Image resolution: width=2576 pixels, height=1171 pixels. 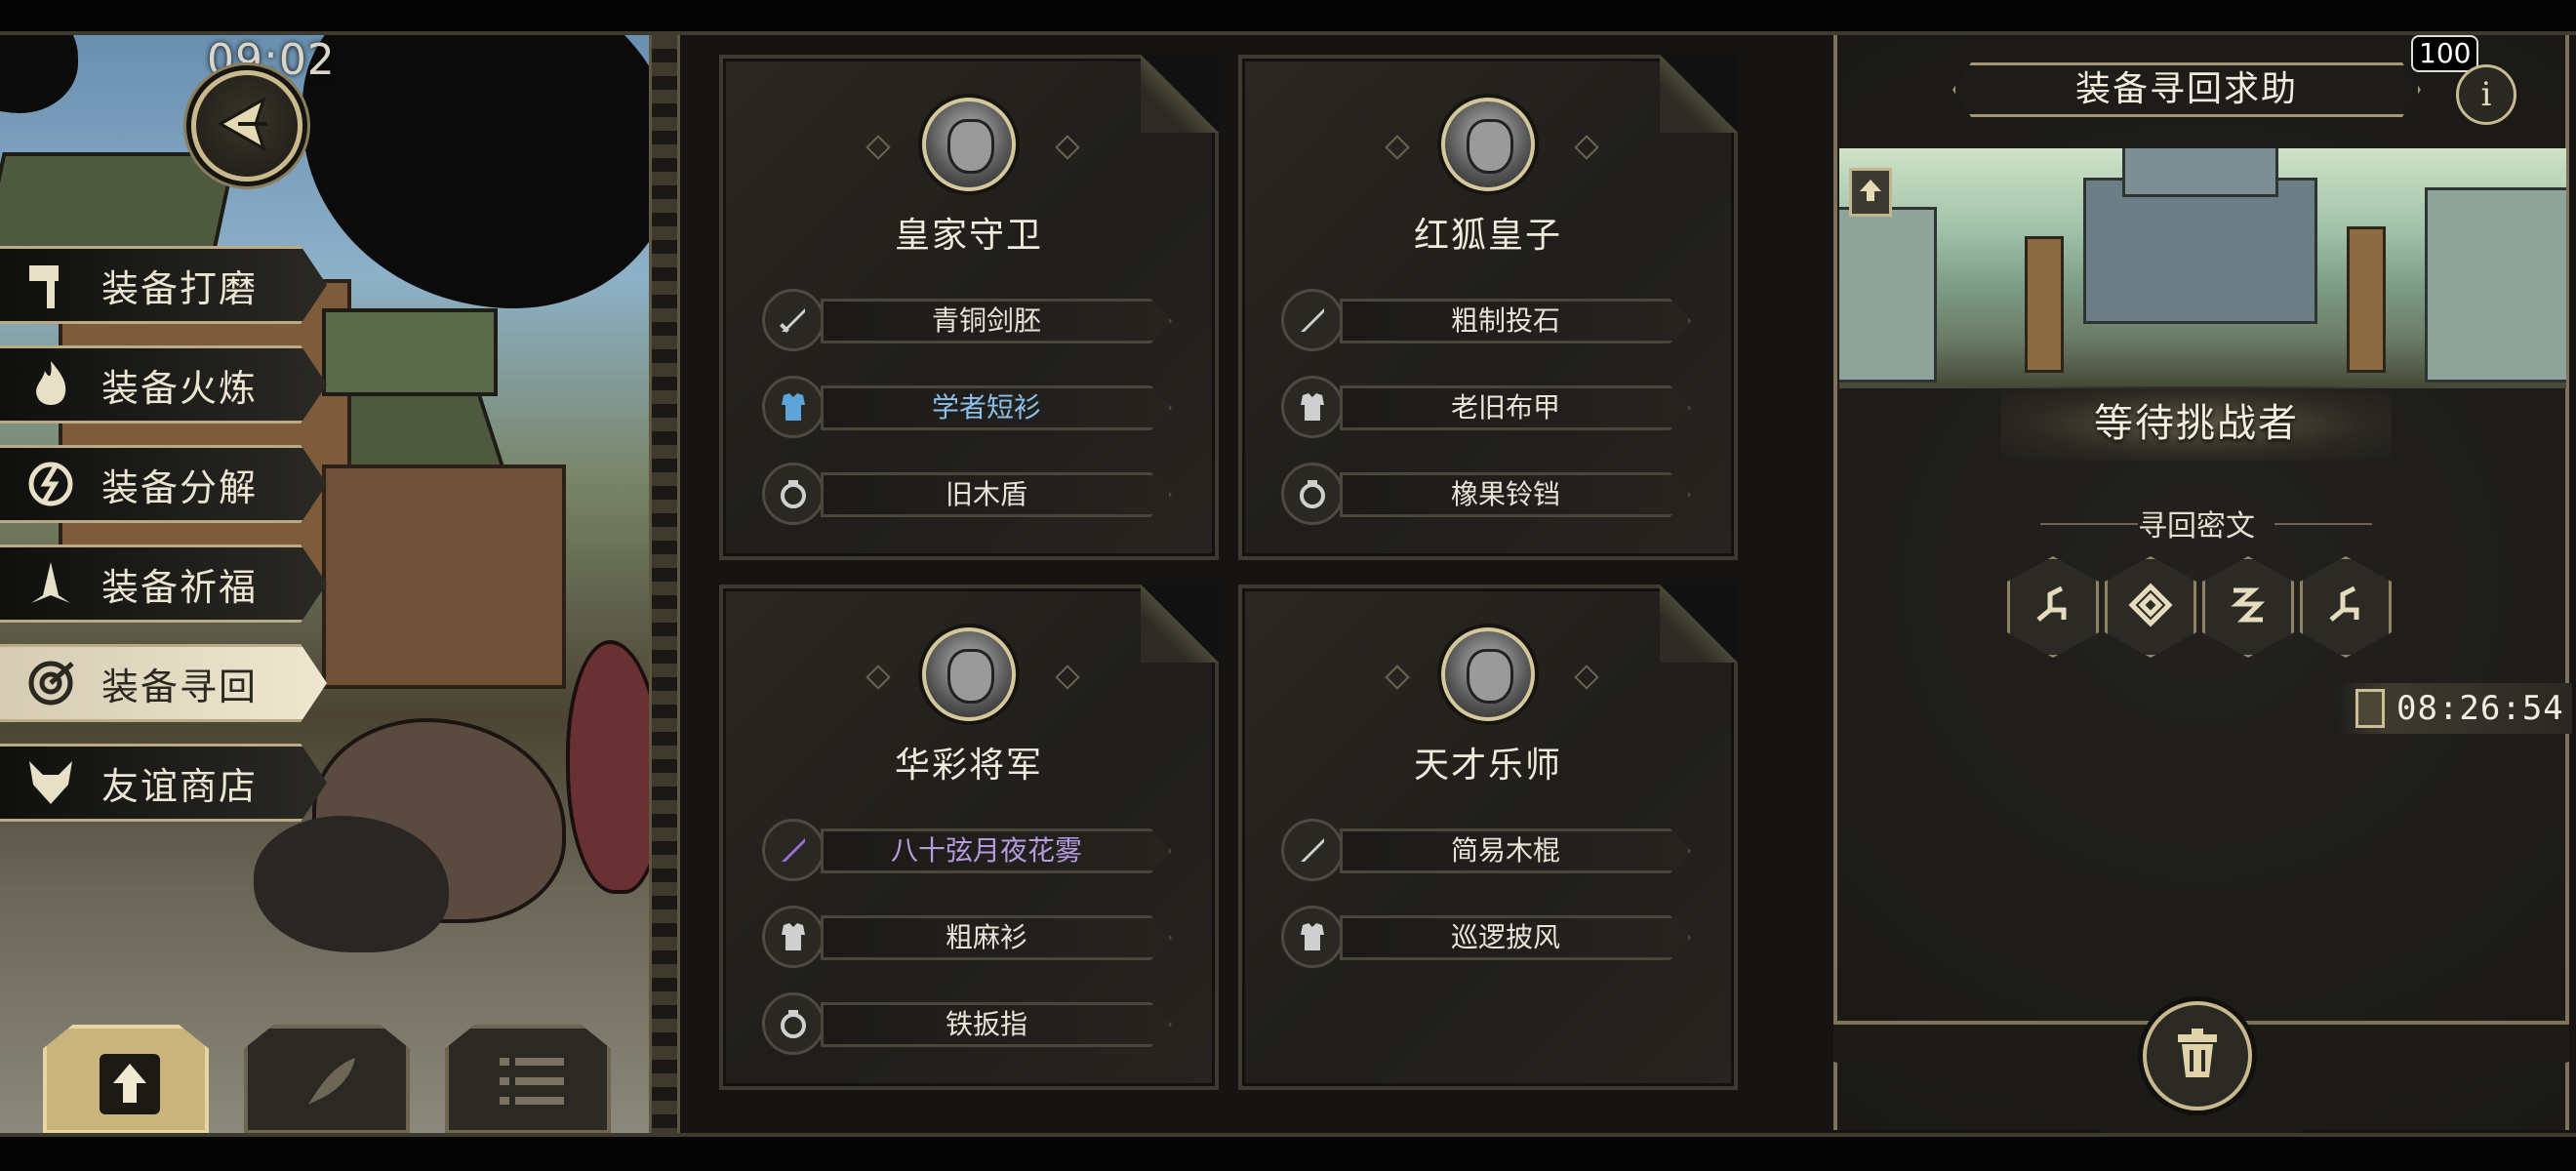 What do you see at coordinates (1488, 144) in the screenshot?
I see `wolf-prince-portrait` at bounding box center [1488, 144].